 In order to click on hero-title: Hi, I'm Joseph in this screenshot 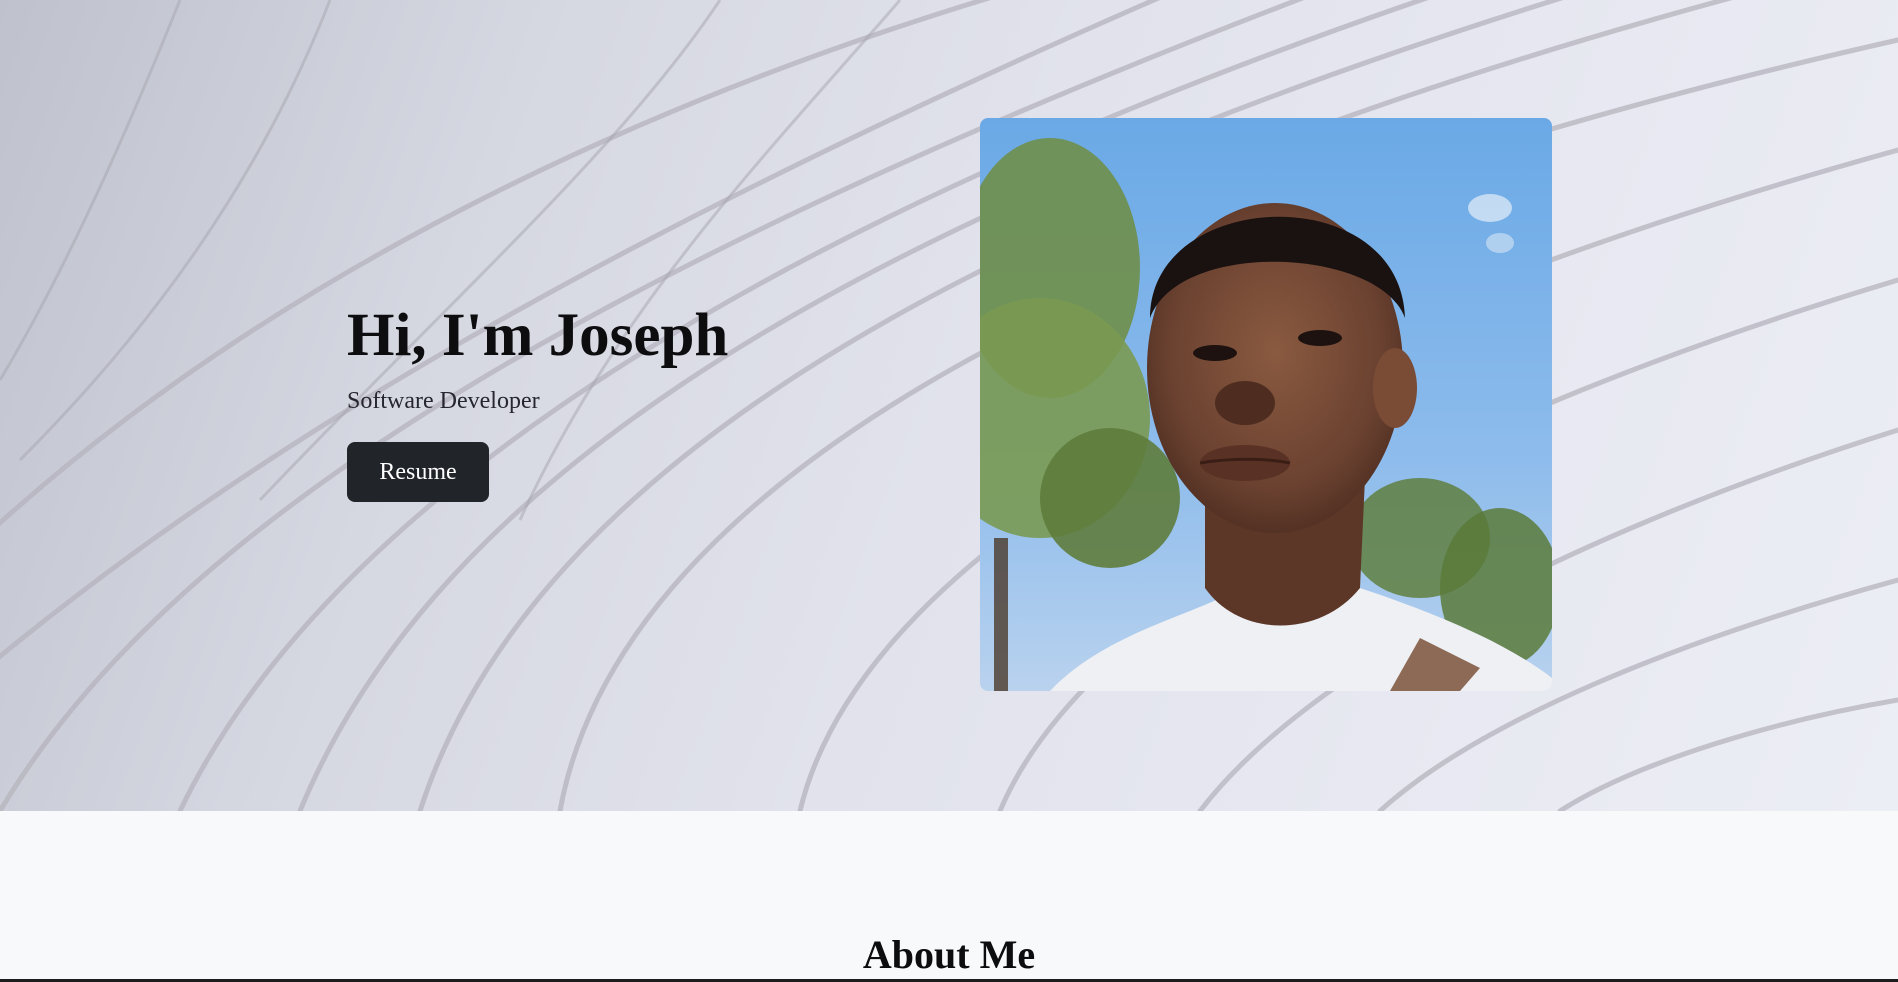, I will do `click(538, 335)`.